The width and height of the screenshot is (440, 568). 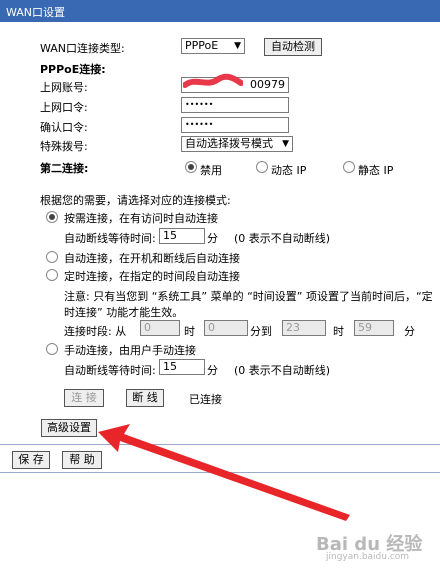 I want to click on annotation-arrow-icon, so click(x=224, y=472).